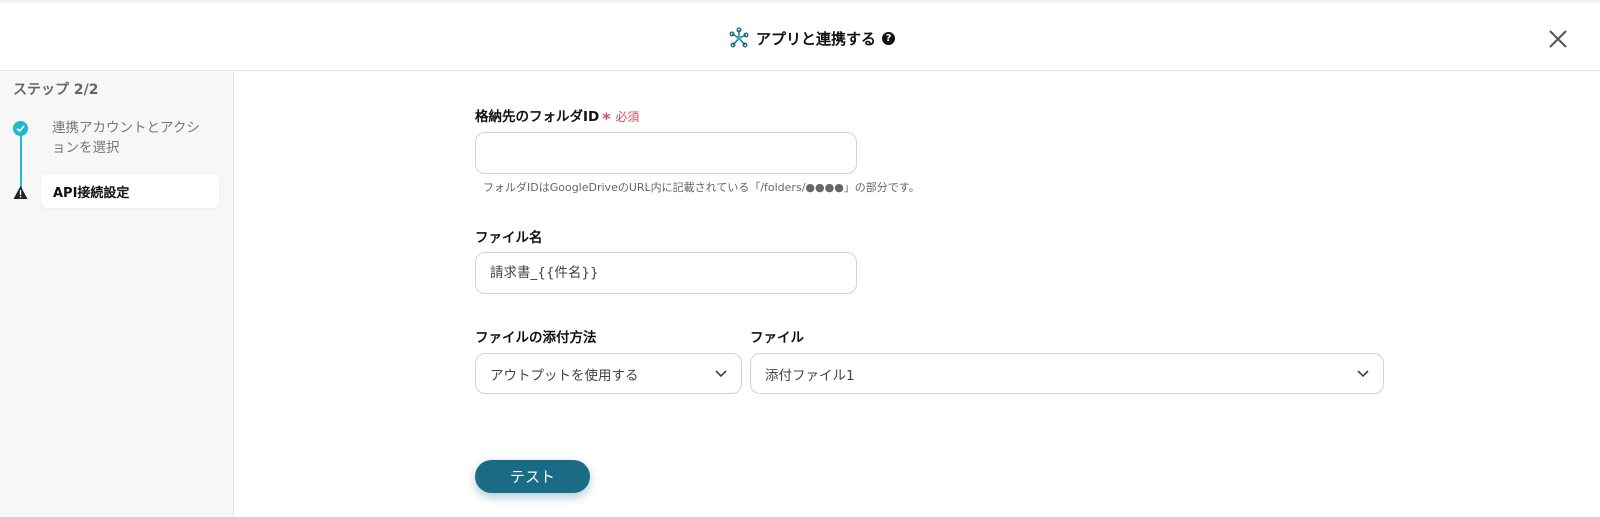 This screenshot has height=517, width=1600. What do you see at coordinates (889, 38) in the screenshot?
I see `help-icon: ?` at bounding box center [889, 38].